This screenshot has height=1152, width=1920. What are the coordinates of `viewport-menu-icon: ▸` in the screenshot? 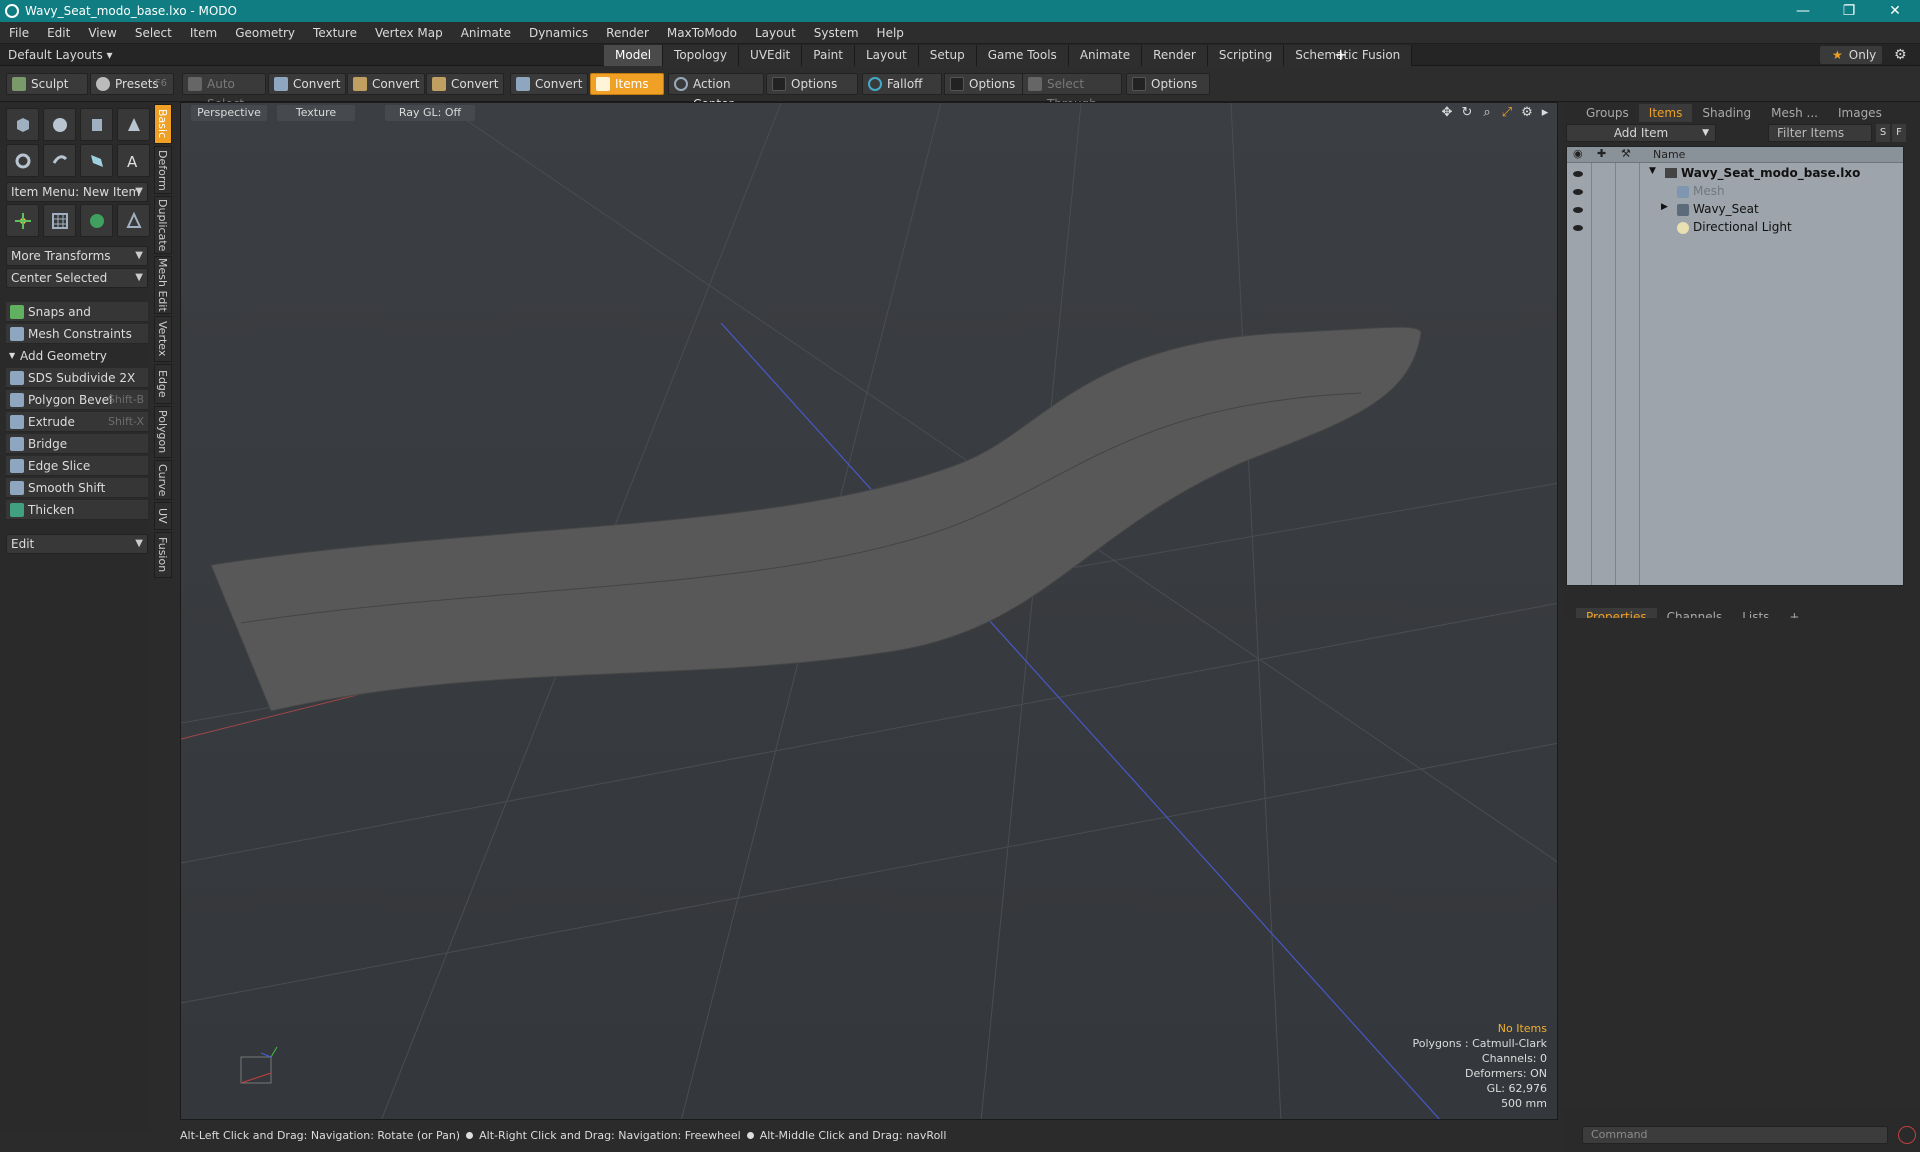 It's located at (1545, 113).